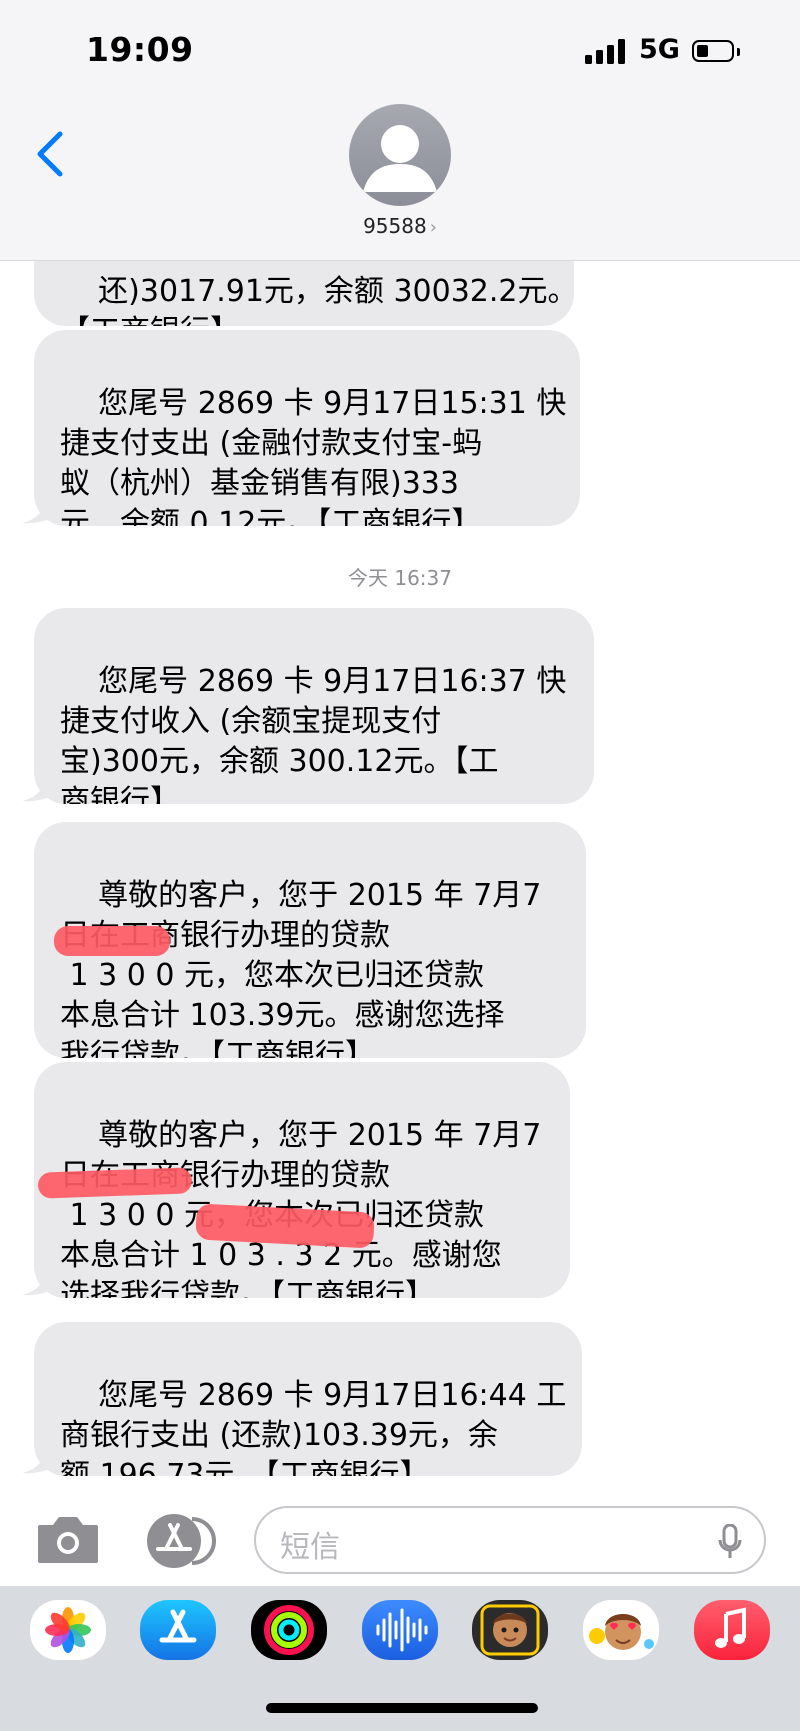  What do you see at coordinates (50, 154) in the screenshot?
I see `back-chevron-icon` at bounding box center [50, 154].